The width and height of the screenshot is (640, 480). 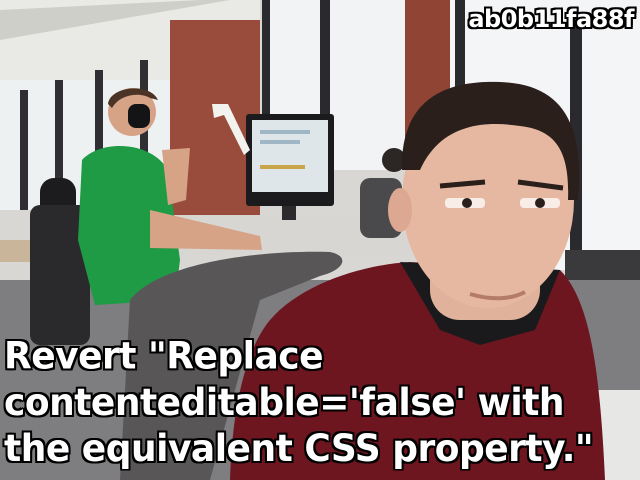 I want to click on caption-line-3: the equivalent CSS property.", so click(x=299, y=449).